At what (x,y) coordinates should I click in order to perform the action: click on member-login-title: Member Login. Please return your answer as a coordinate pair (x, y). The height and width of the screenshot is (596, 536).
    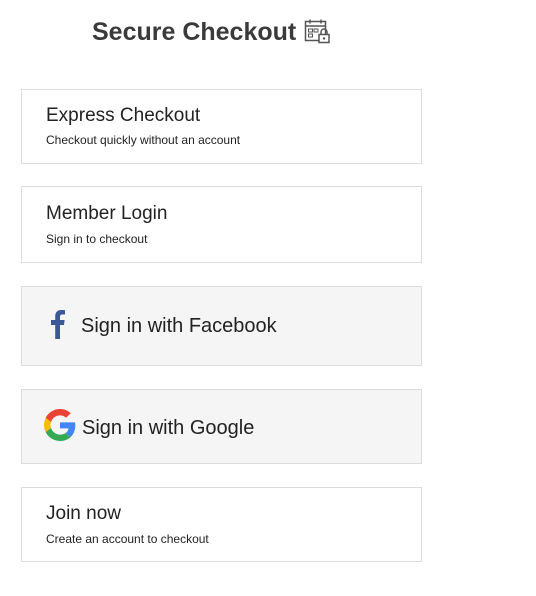
    Looking at the image, I should click on (107, 213).